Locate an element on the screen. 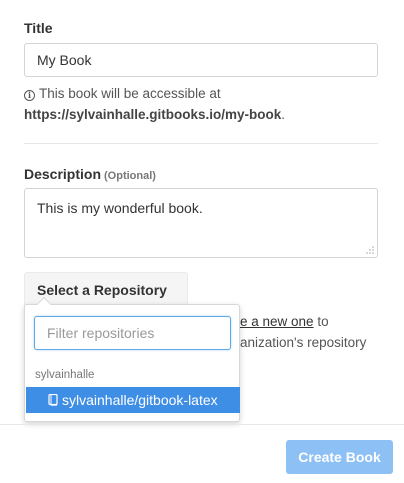  repo-book-icon is located at coordinates (53, 400).